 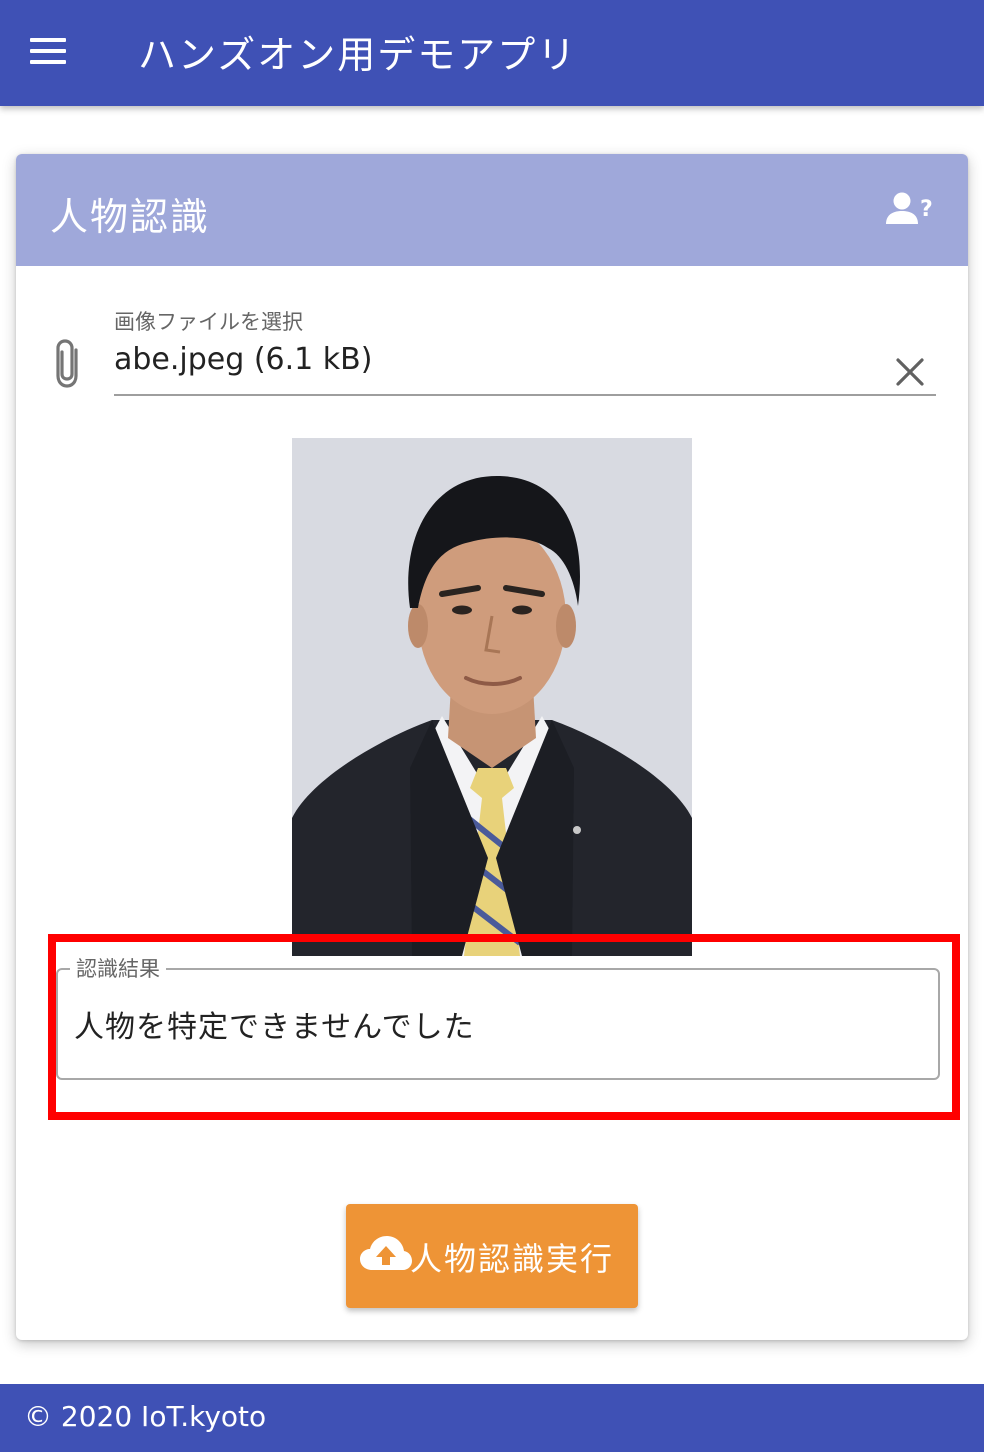 What do you see at coordinates (498, 1016) in the screenshot?
I see `result-field: 認識結果 人物を特定できませんでした` at bounding box center [498, 1016].